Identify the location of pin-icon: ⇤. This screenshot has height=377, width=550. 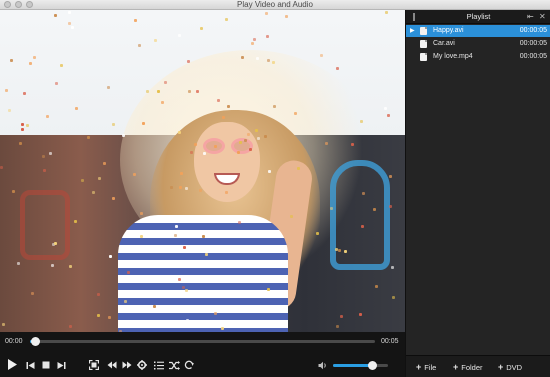
(530, 17).